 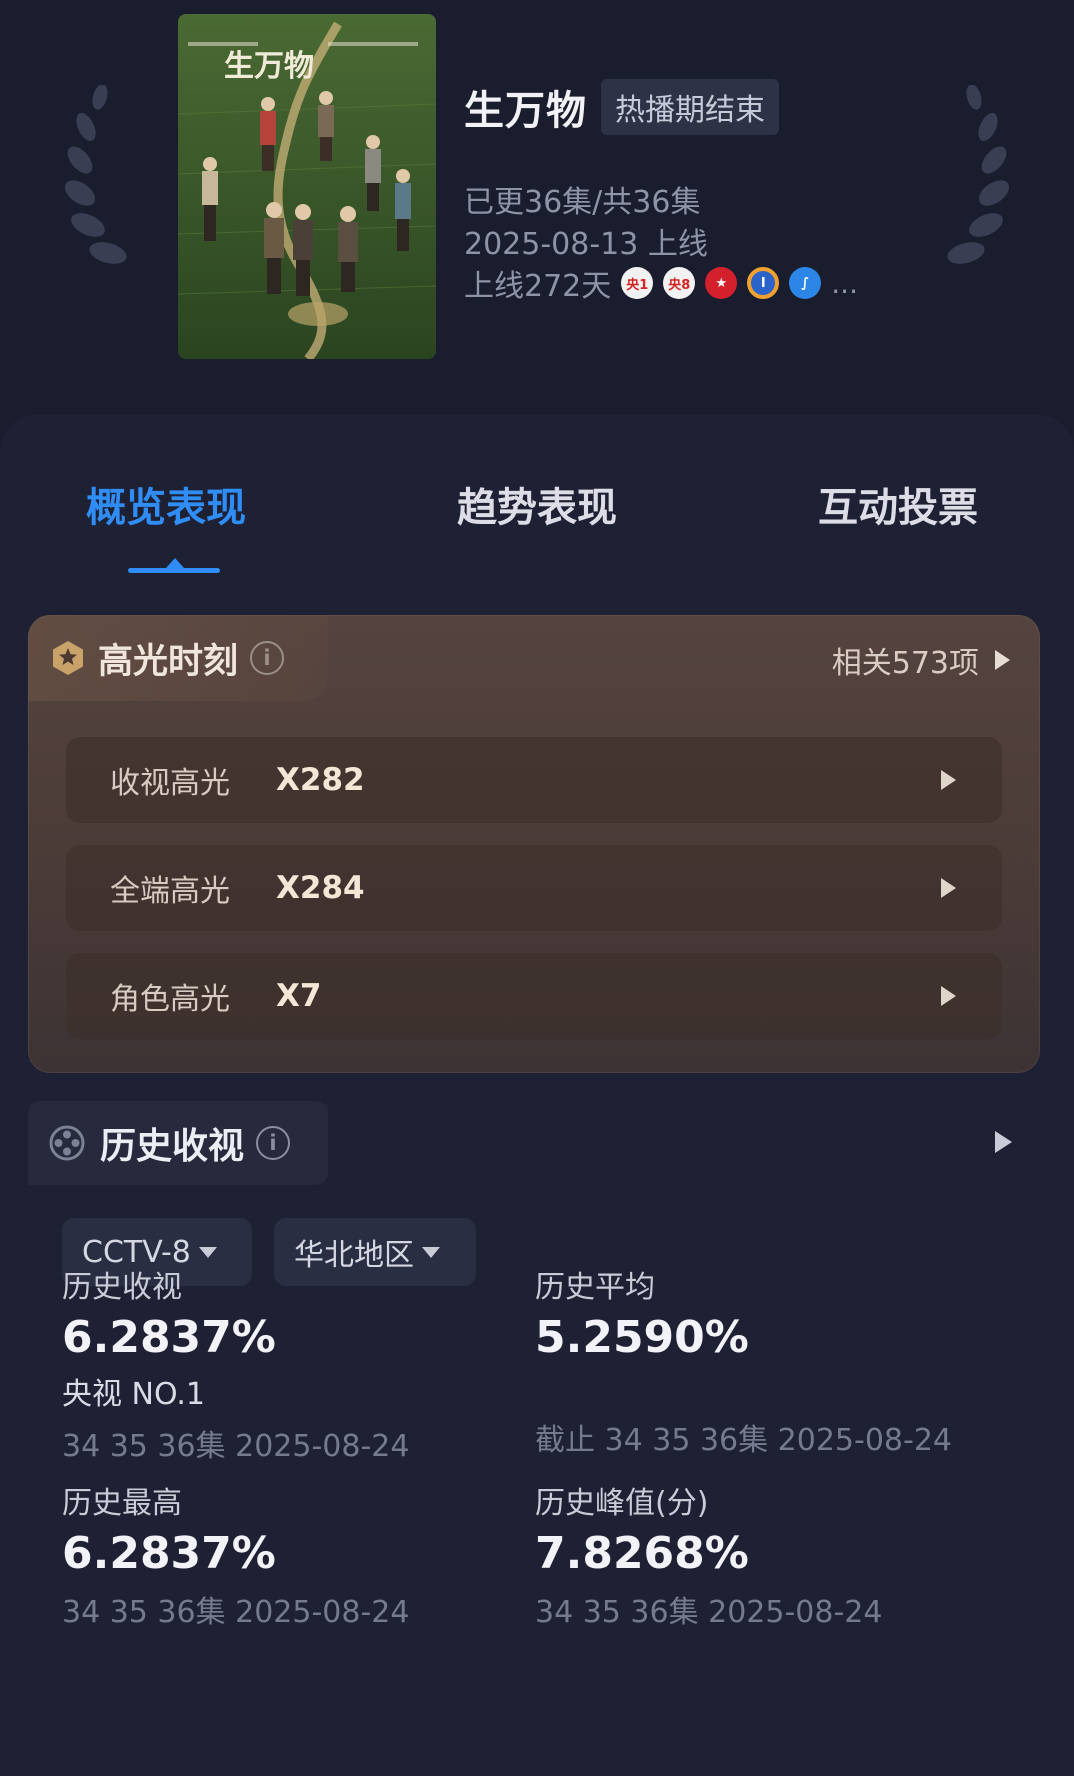 I want to click on cctv8-icon: 央8, so click(x=679, y=283).